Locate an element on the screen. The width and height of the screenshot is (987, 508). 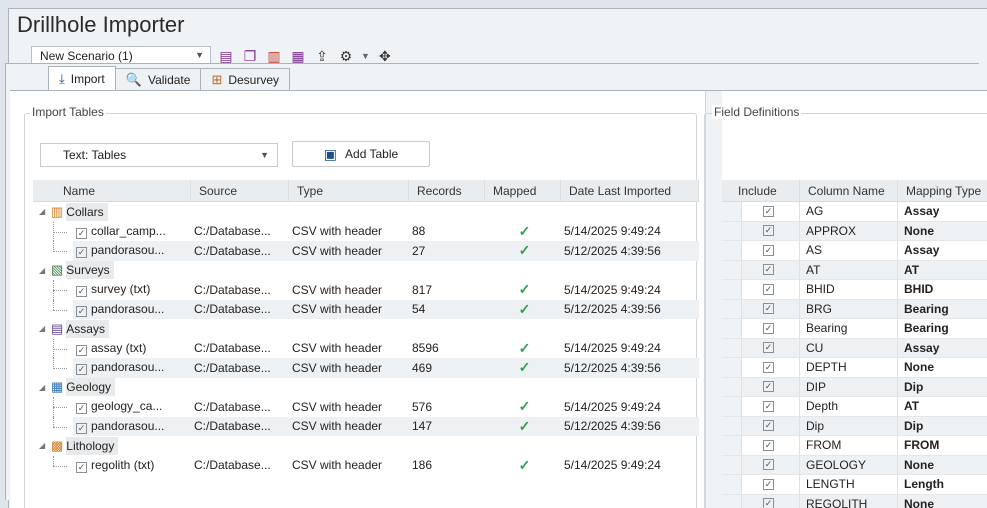
group-row-lithology: ◢ ▩ Lithology is located at coordinates (366, 446).